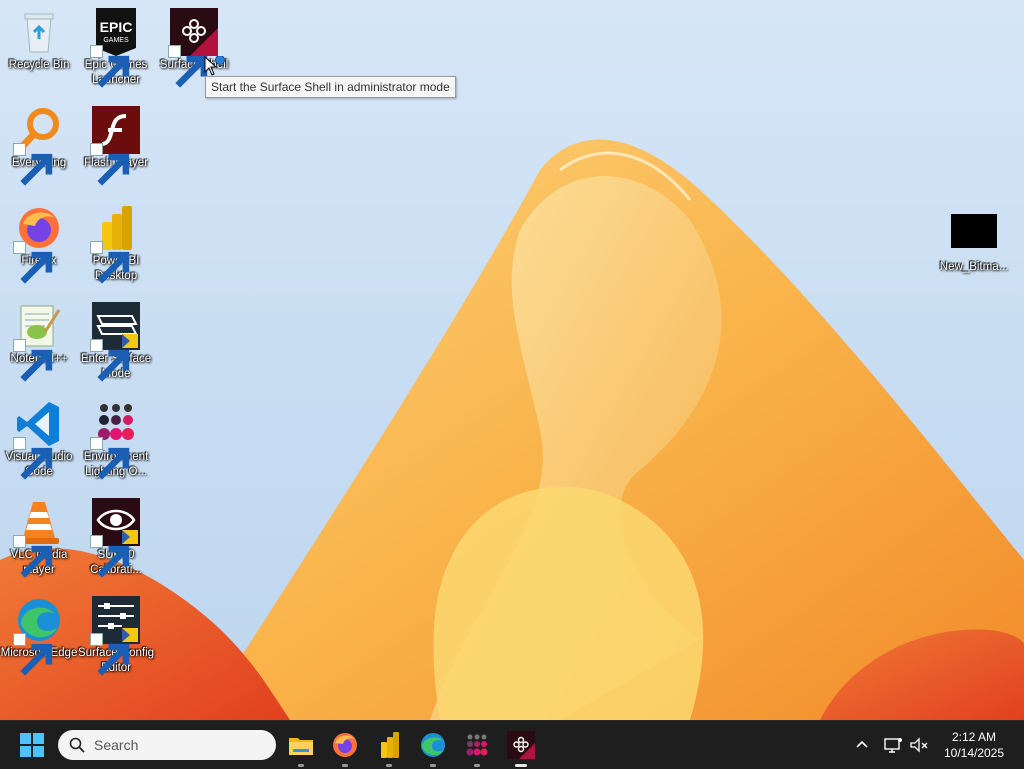 This screenshot has height=769, width=1024. I want to click on microsoft-edge-icon, so click(38, 636).